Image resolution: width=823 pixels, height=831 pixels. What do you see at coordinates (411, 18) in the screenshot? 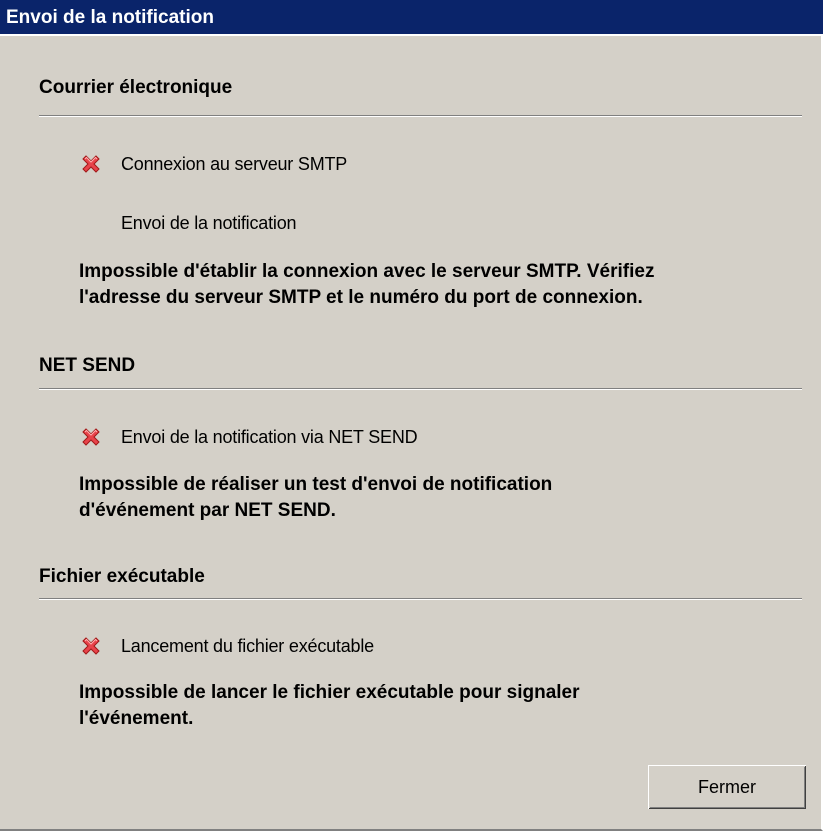
I see `dialog-title: Envoi de la notification` at bounding box center [411, 18].